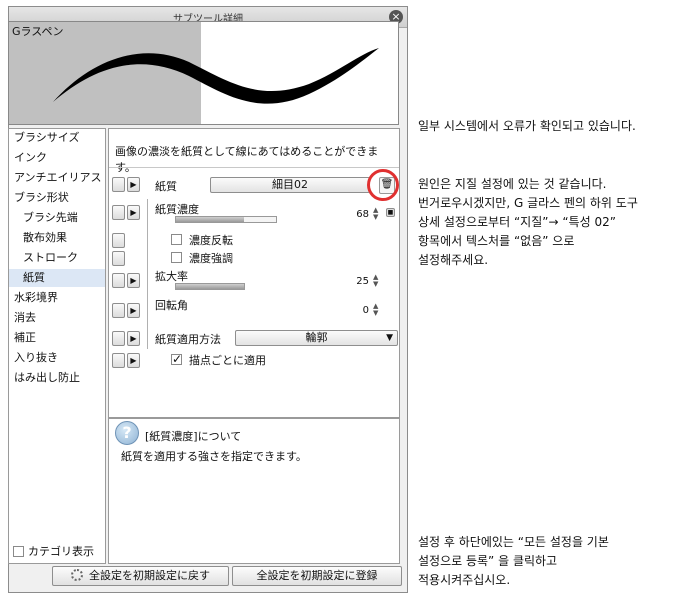 Image resolution: width=700 pixels, height=610 pixels. I want to click on paper-density-fill, so click(210, 219).